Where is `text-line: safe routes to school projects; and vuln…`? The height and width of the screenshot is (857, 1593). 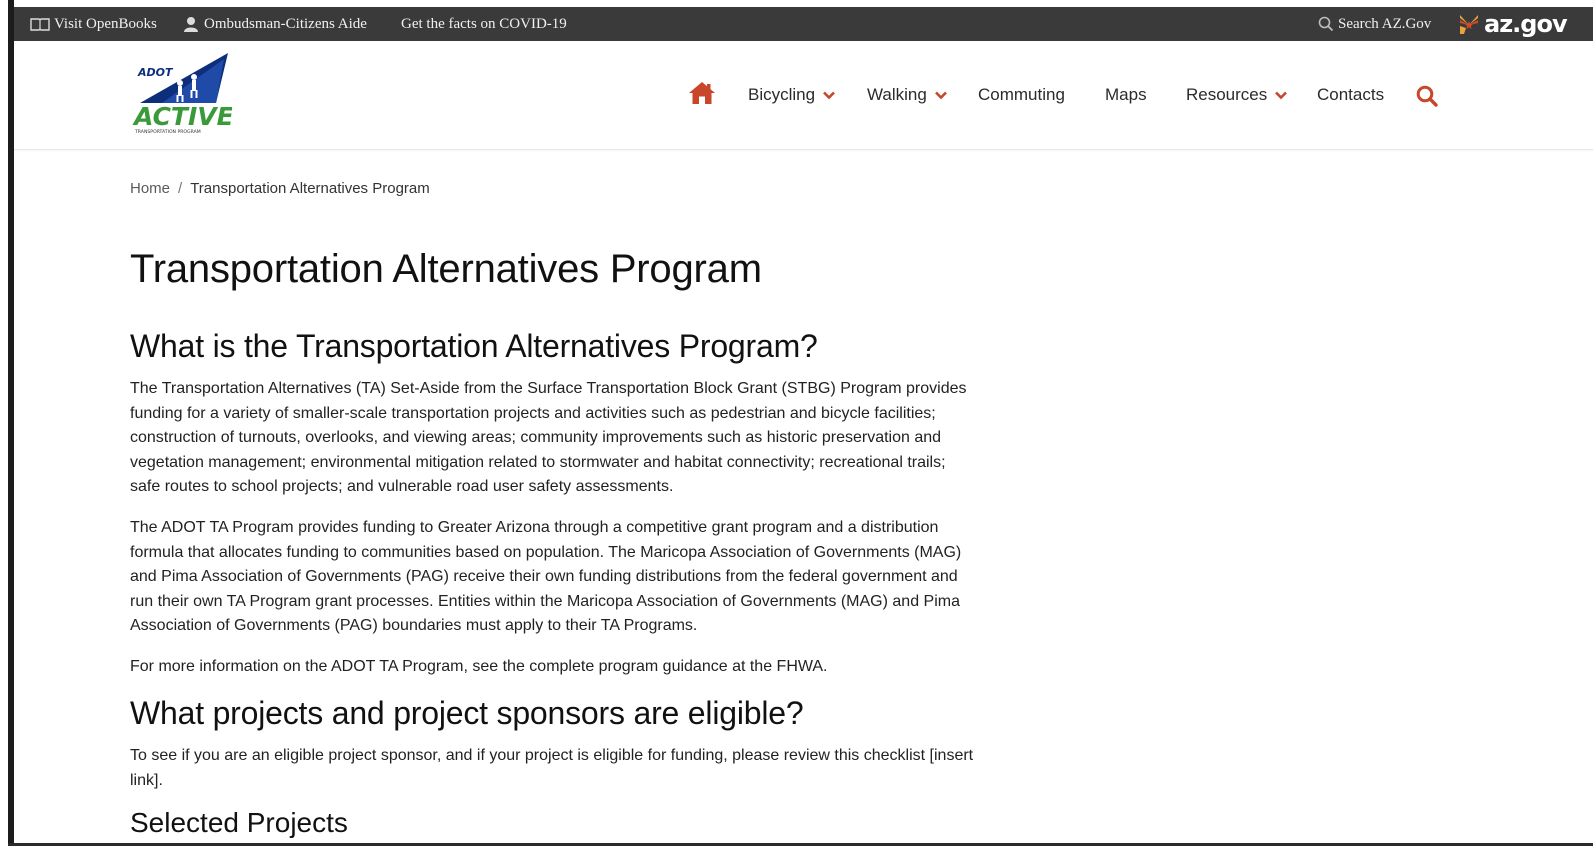 text-line: safe routes to school projects; and vuln… is located at coordinates (402, 487).